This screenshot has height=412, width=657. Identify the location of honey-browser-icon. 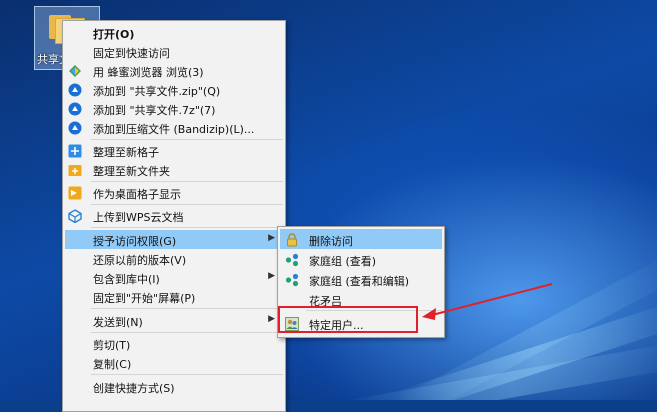
(74, 70).